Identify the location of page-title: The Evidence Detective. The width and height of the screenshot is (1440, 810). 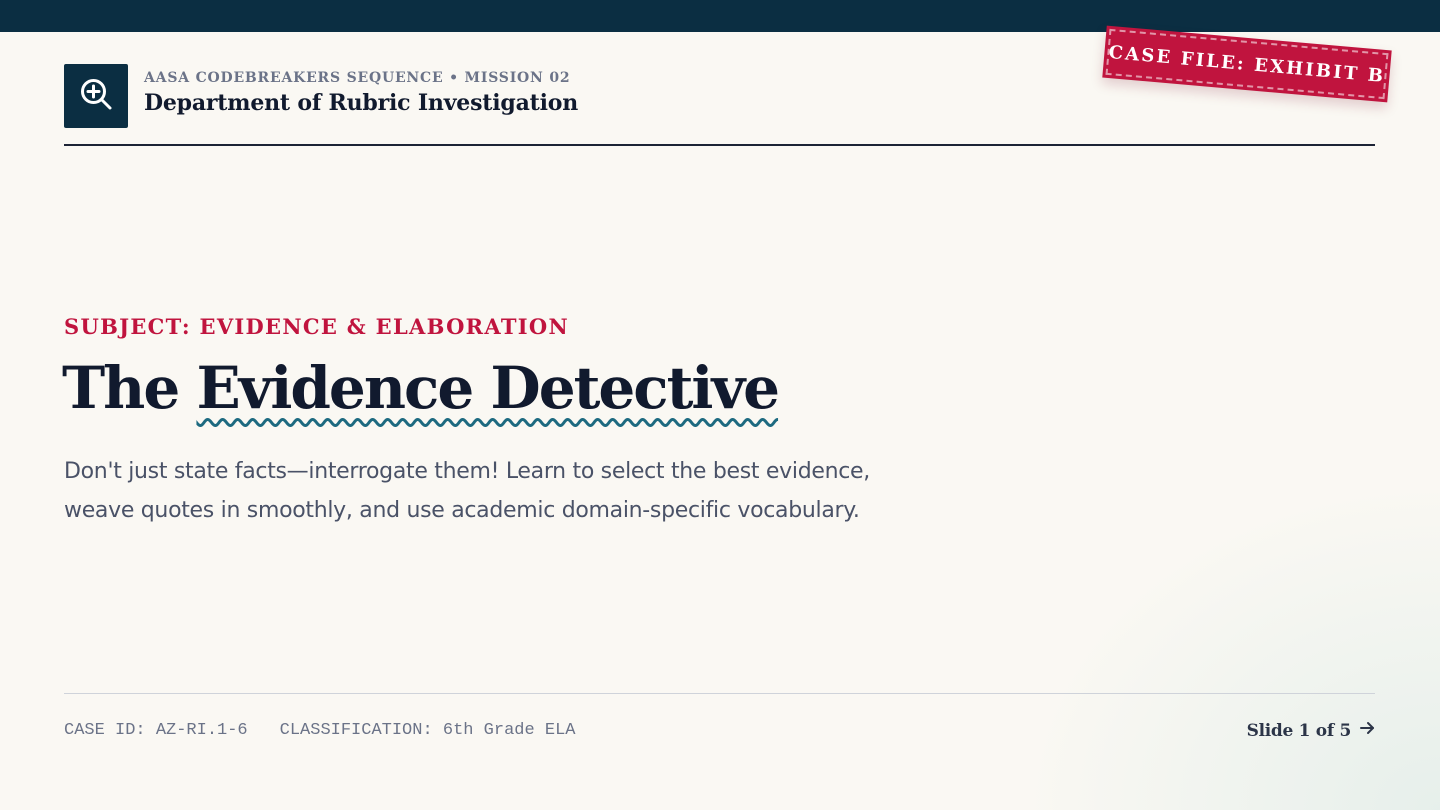
(421, 389).